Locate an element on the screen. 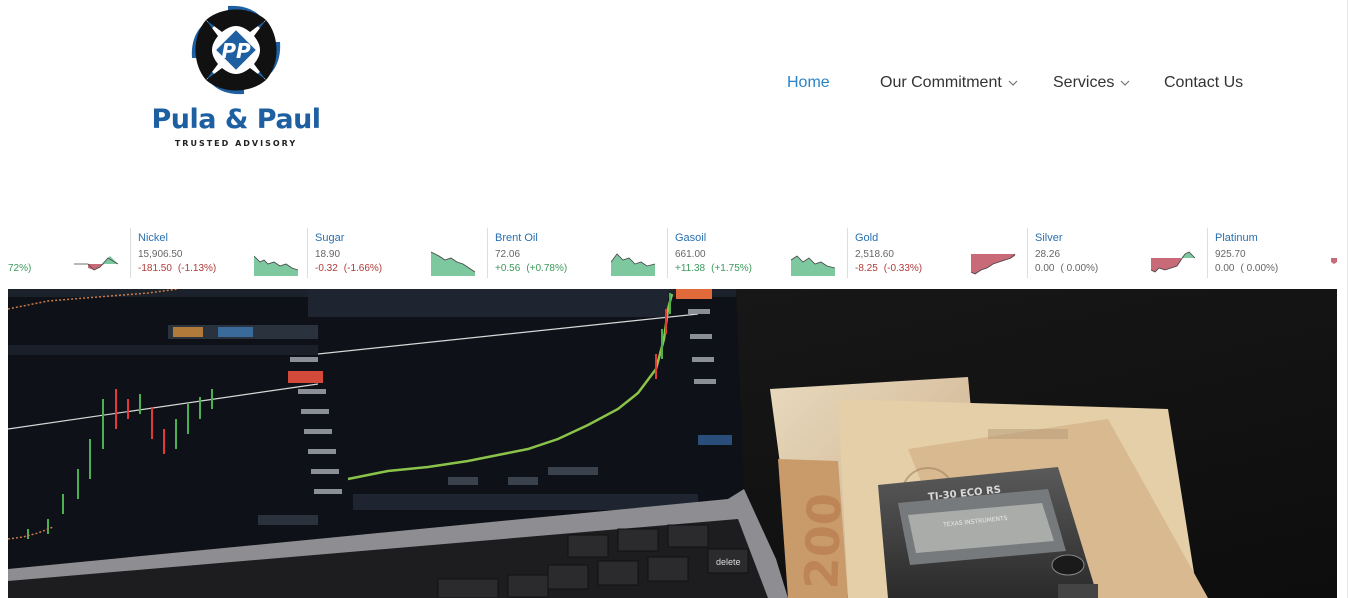 Image resolution: width=1349 pixels, height=598 pixels. ticker-change-value: -181.50 is located at coordinates (155, 268).